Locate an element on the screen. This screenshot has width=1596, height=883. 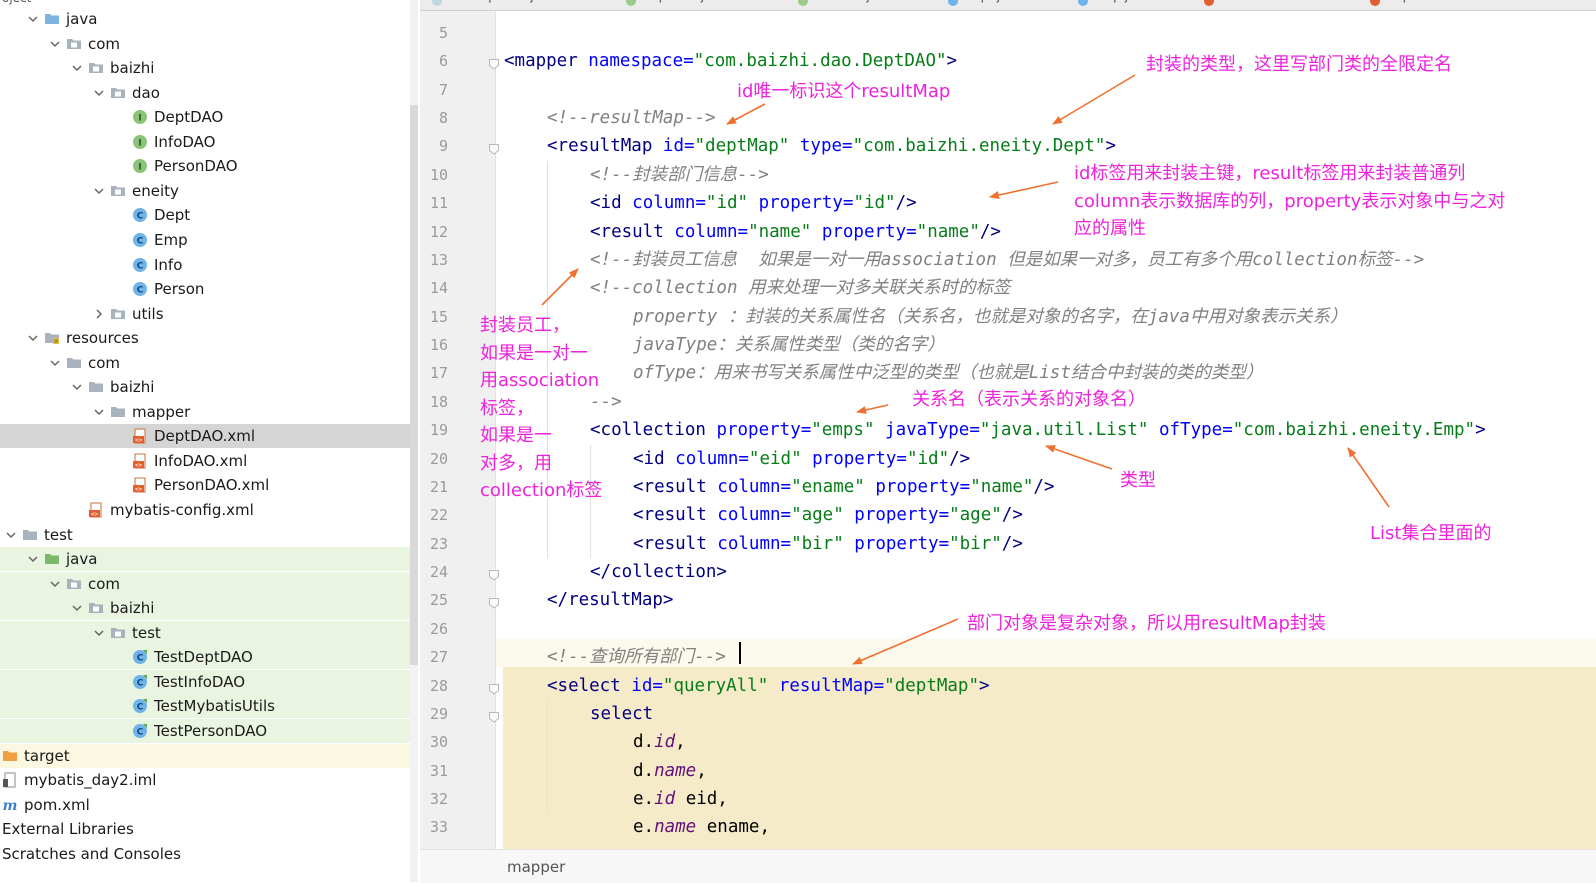
tree-item-testmybatisutils: C TestMybatisUtils is located at coordinates (205, 706).